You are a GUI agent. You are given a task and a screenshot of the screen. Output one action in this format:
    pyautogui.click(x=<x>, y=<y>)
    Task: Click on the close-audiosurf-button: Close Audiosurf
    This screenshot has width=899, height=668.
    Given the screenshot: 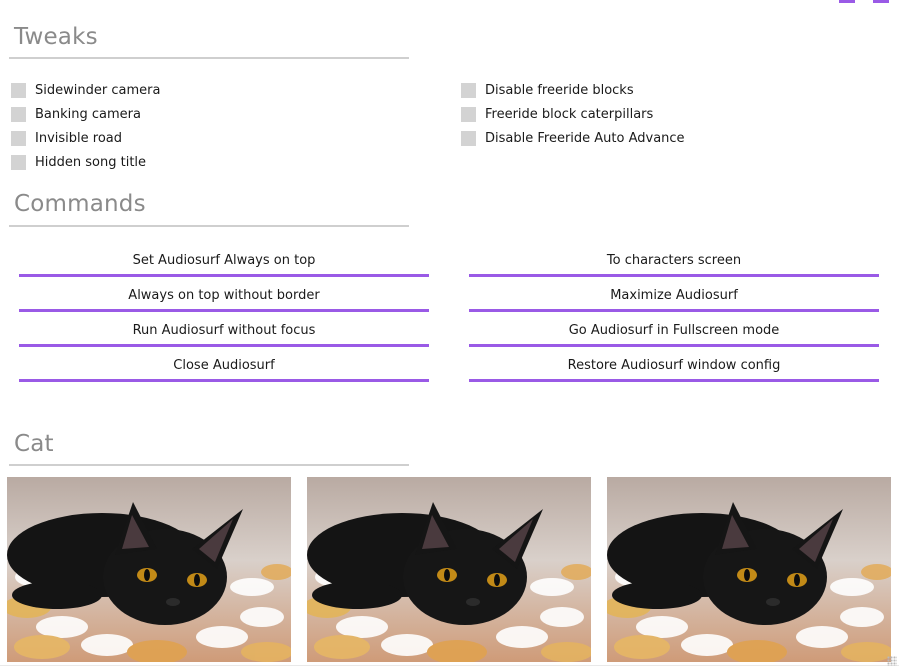 What is the action you would take?
    pyautogui.click(x=224, y=366)
    